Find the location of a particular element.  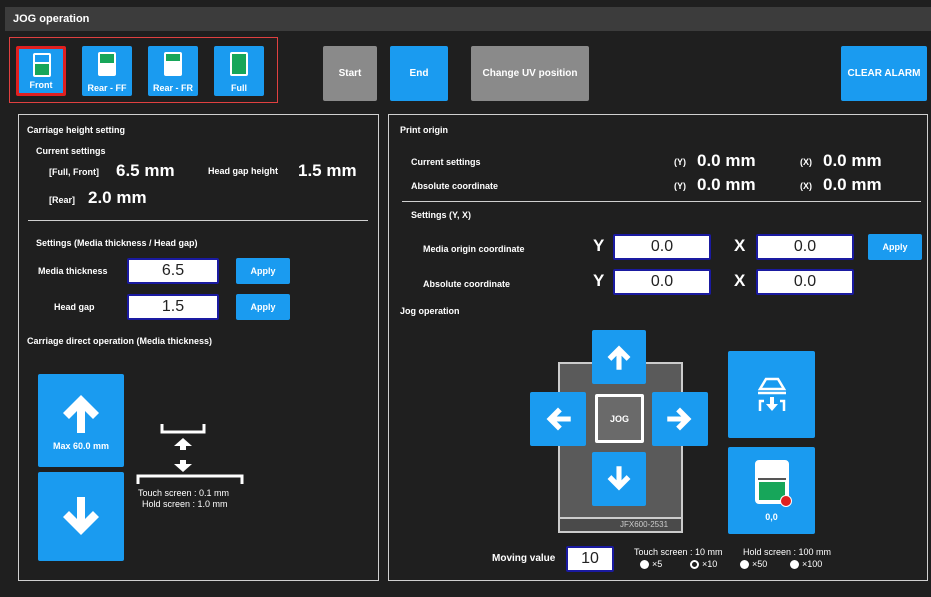

set-zero-origin-button: 0,0 is located at coordinates (771, 490).